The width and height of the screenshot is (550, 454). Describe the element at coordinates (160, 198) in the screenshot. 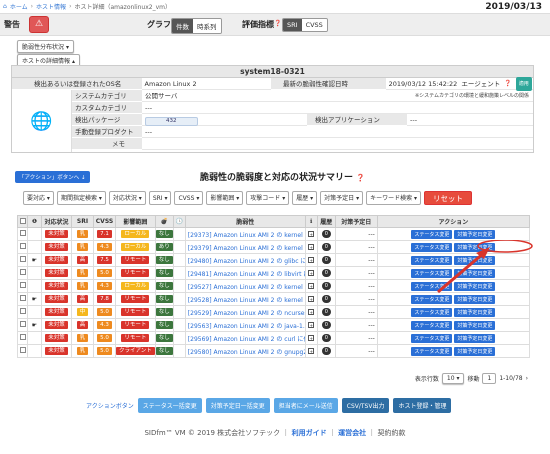

I see `filter-sri: SRI ▾` at that location.